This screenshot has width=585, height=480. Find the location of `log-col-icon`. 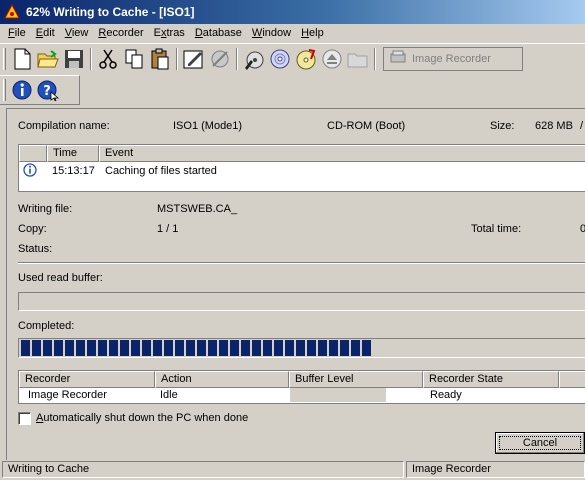

log-col-icon is located at coordinates (33, 153).